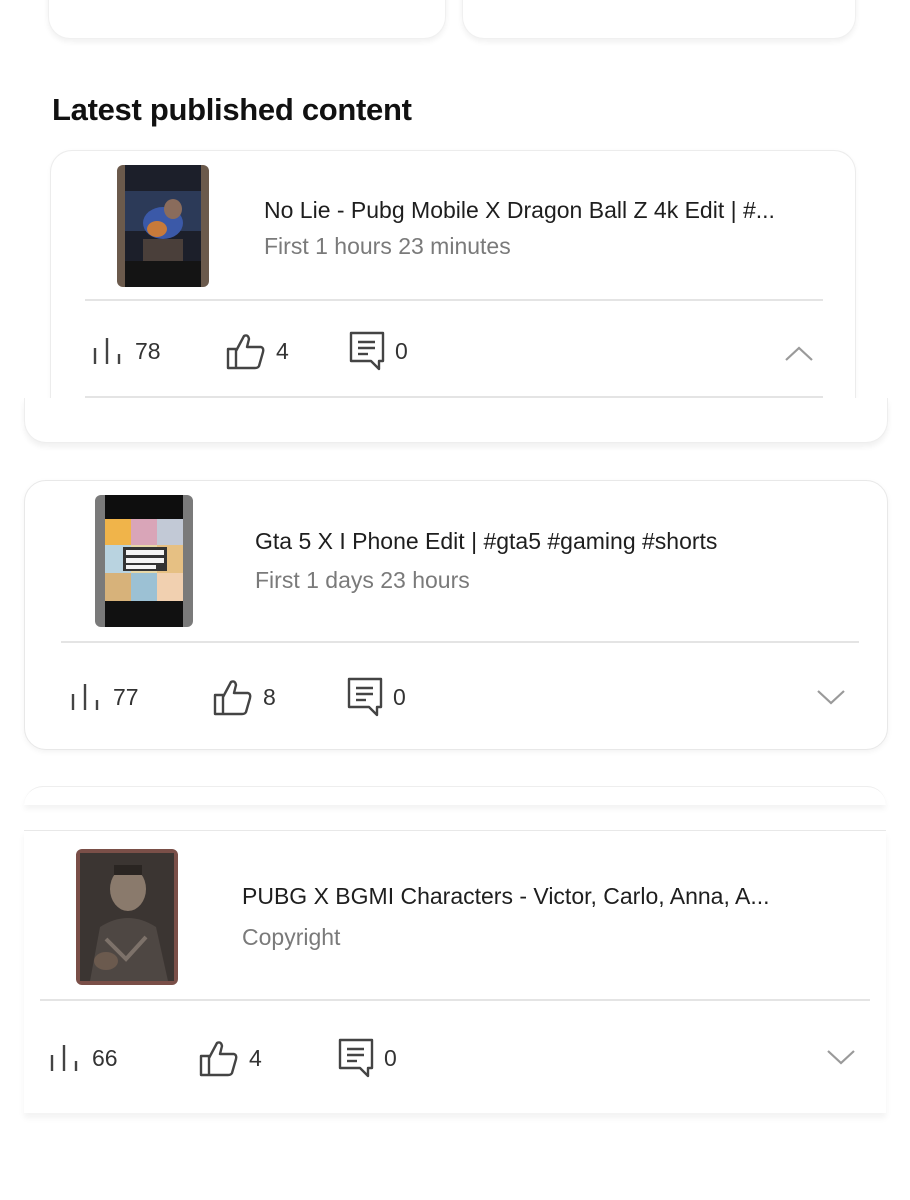  Describe the element at coordinates (126, 696) in the screenshot. I see `views-count: 77` at that location.